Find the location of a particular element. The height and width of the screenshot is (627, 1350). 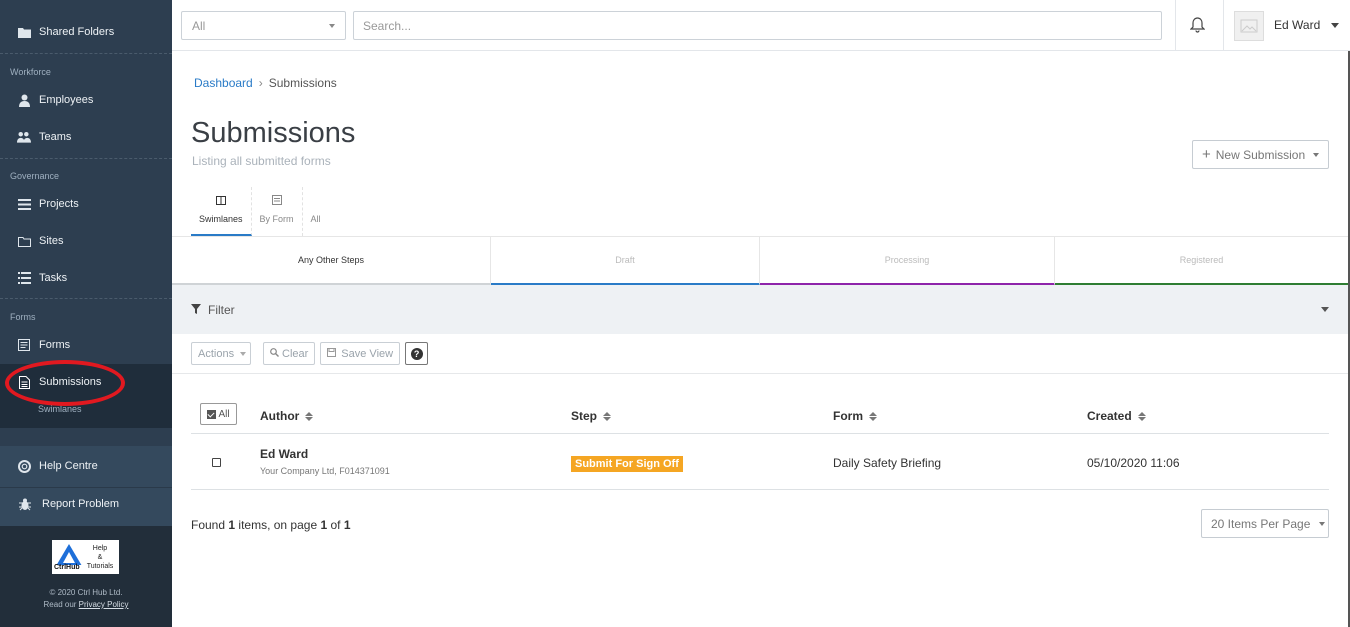

sidebar-item-report-problem: Report Problem is located at coordinates (86, 504).